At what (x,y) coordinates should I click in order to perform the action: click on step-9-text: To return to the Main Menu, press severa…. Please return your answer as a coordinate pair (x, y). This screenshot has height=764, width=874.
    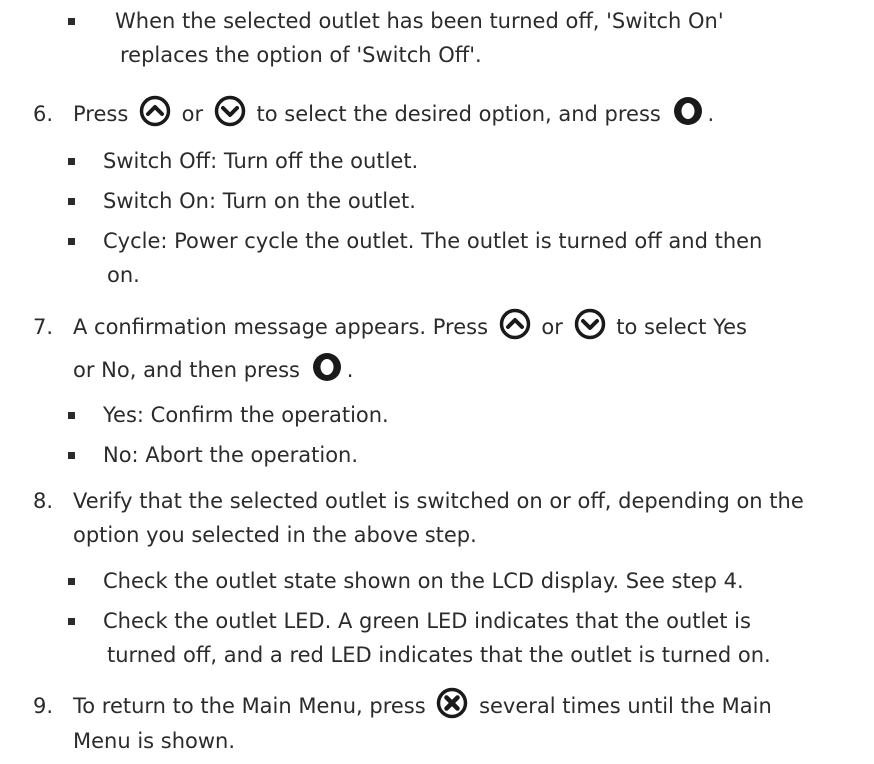
    Looking at the image, I should click on (422, 705).